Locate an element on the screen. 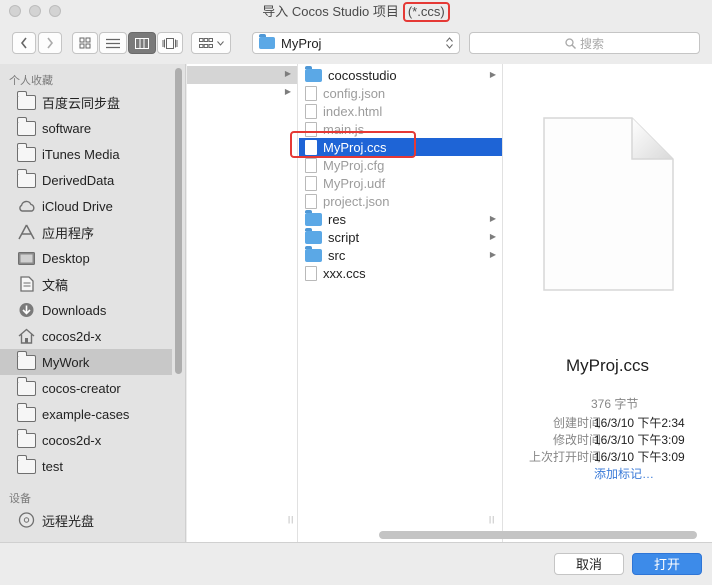 The height and width of the screenshot is (585, 712). sidebar-item-software: software is located at coordinates (86, 128).